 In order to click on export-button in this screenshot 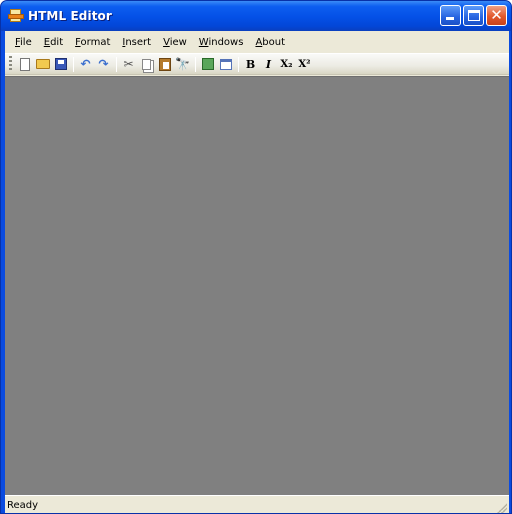, I will do `click(207, 64)`.